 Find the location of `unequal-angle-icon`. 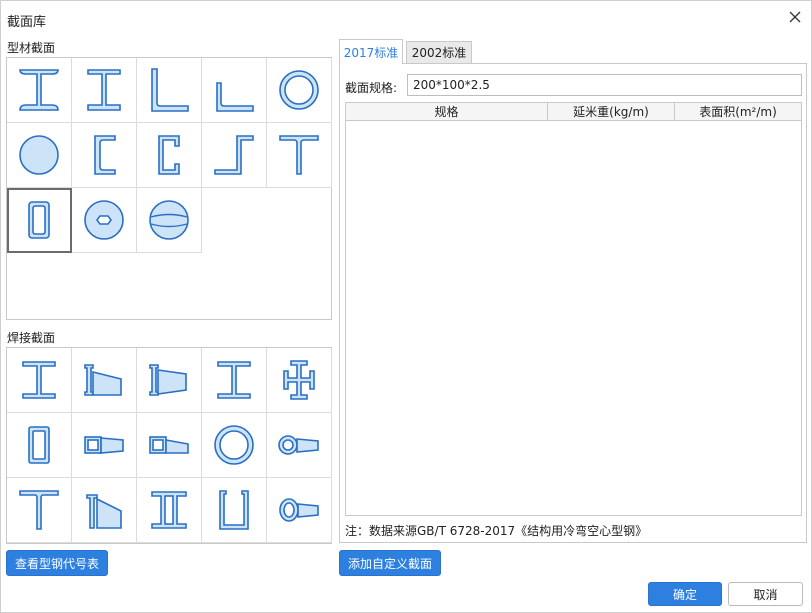

unequal-angle-icon is located at coordinates (235, 97).